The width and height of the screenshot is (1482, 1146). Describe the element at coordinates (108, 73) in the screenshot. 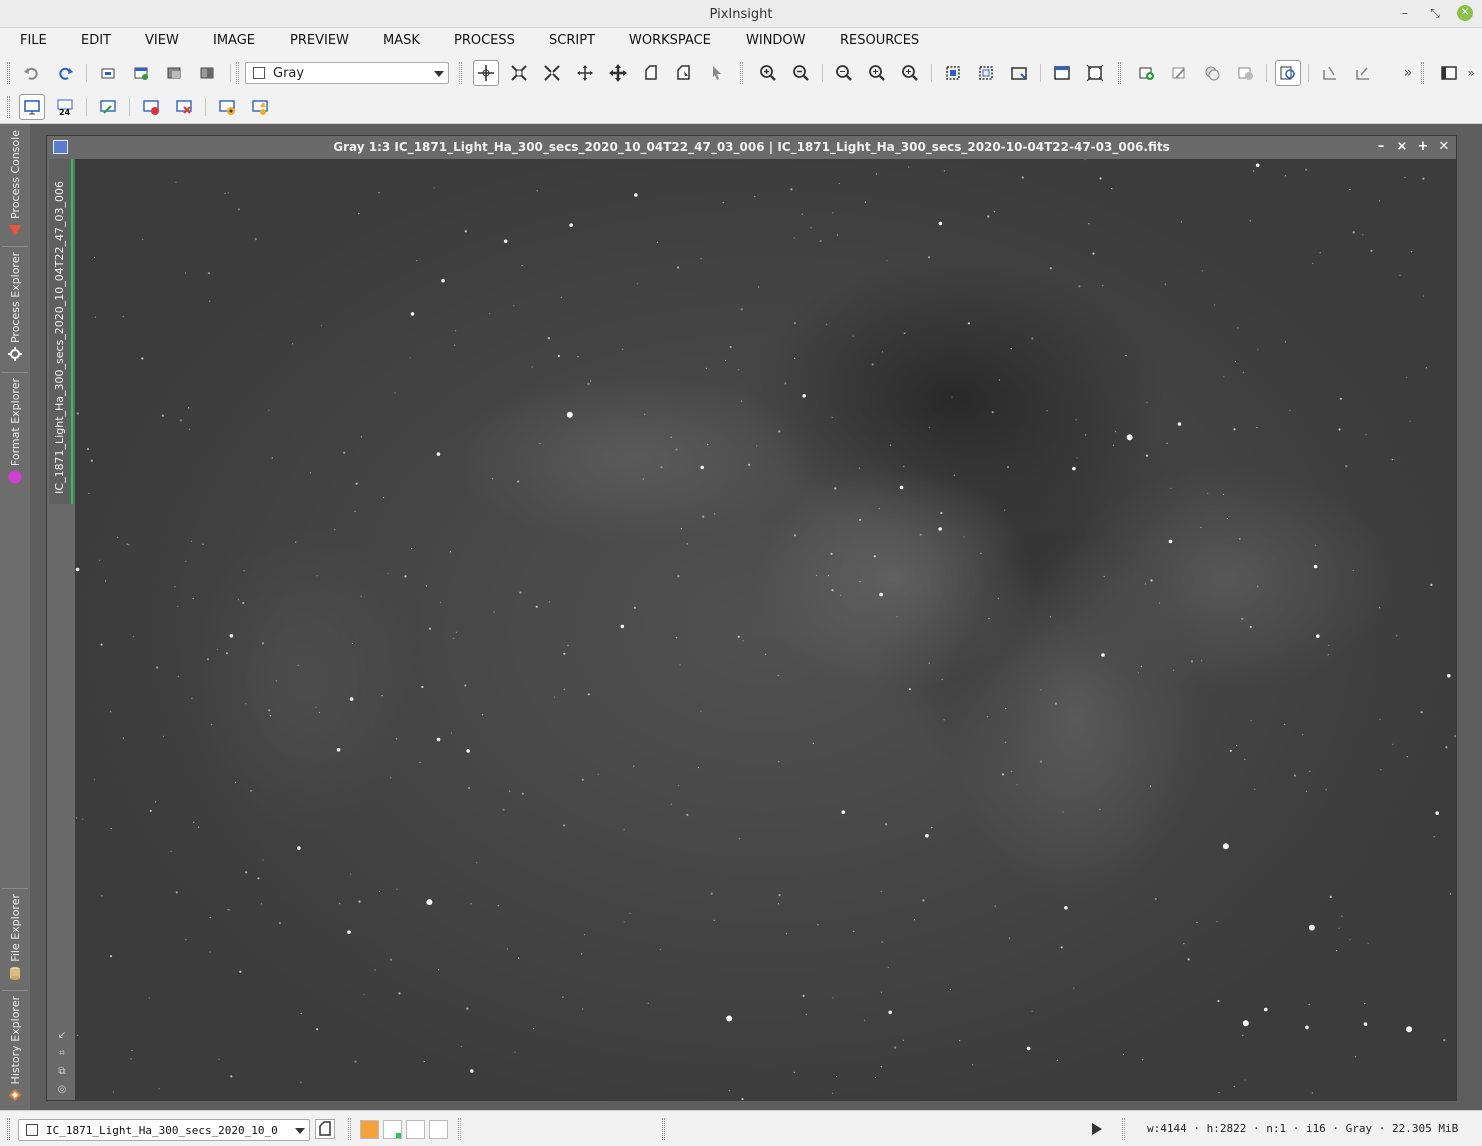

I see `new-instance-icon` at that location.